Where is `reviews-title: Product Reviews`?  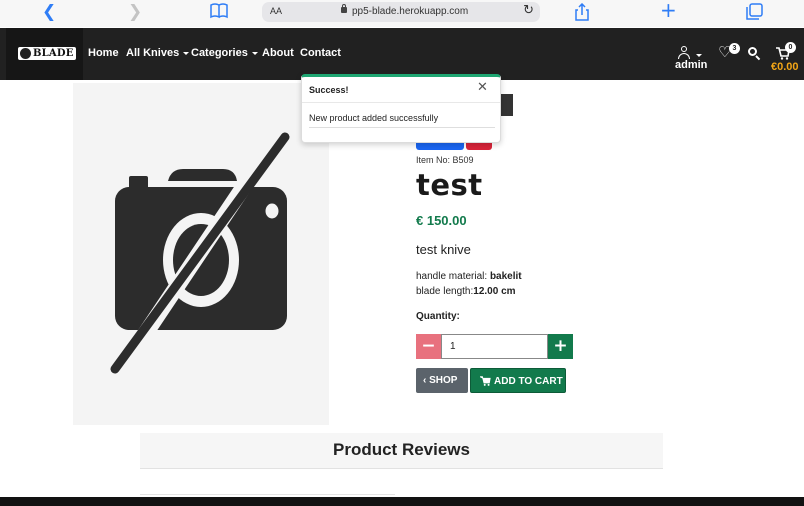
reviews-title: Product Reviews is located at coordinates (401, 449).